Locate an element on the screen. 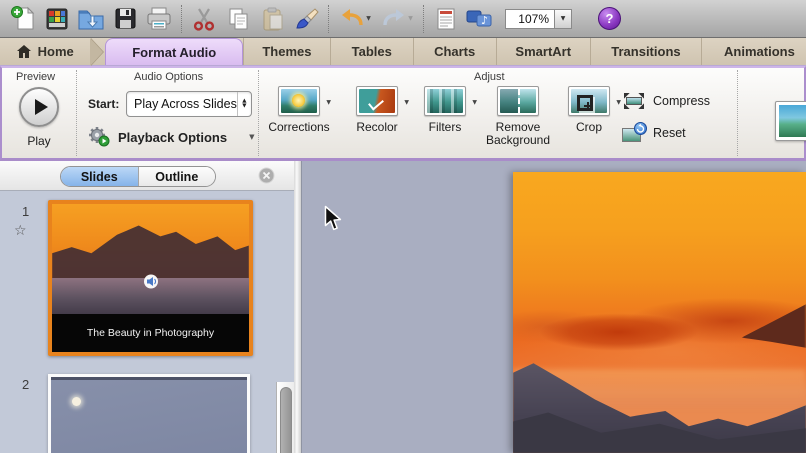 The height and width of the screenshot is (453, 806). document-layout-icon is located at coordinates (446, 18).